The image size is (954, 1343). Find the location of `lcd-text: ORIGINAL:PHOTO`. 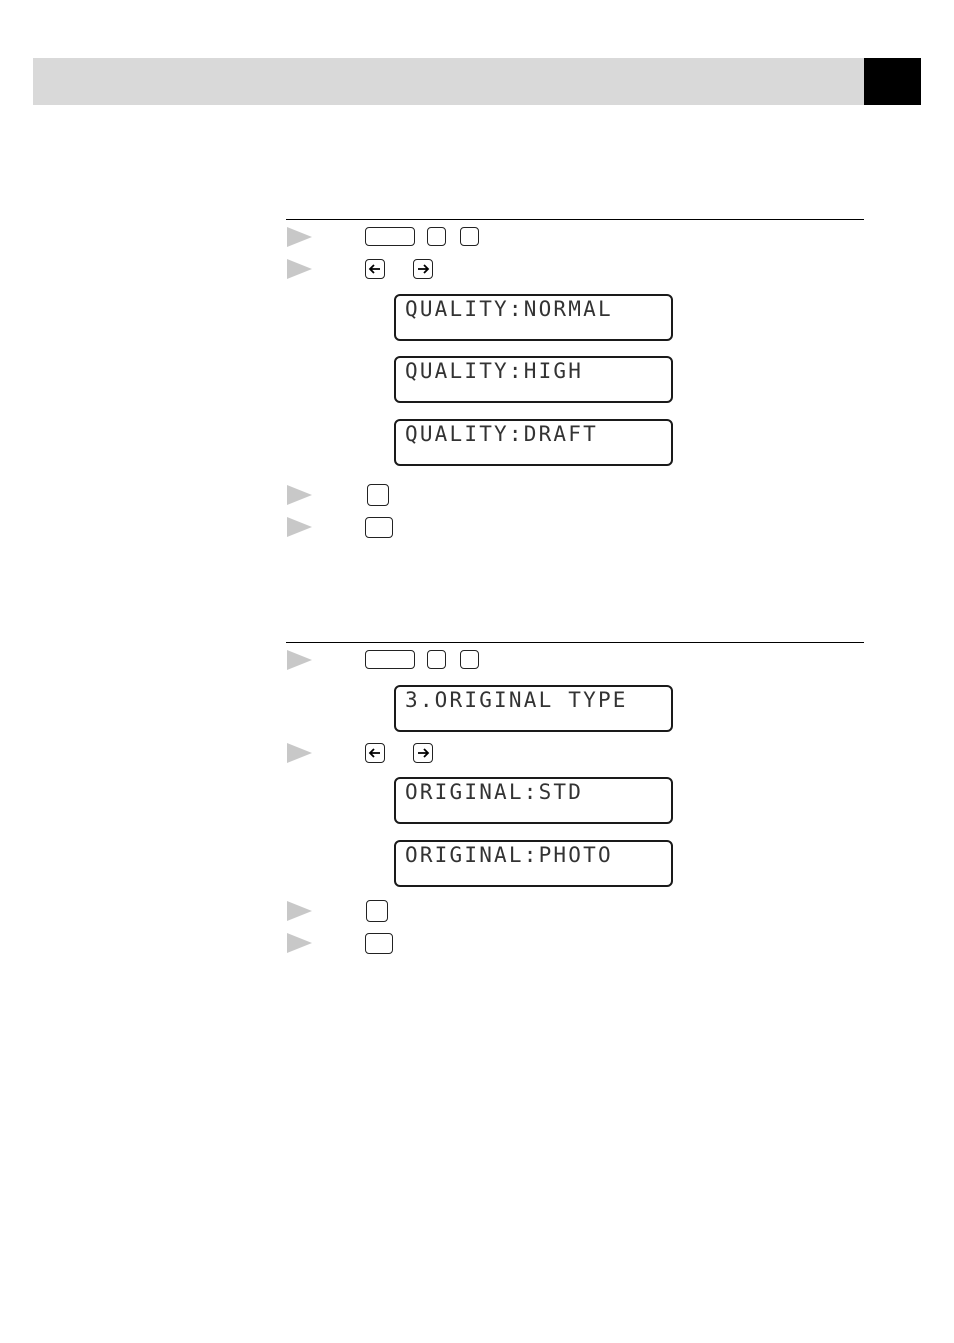

lcd-text: ORIGINAL:PHOTO is located at coordinates (509, 855).